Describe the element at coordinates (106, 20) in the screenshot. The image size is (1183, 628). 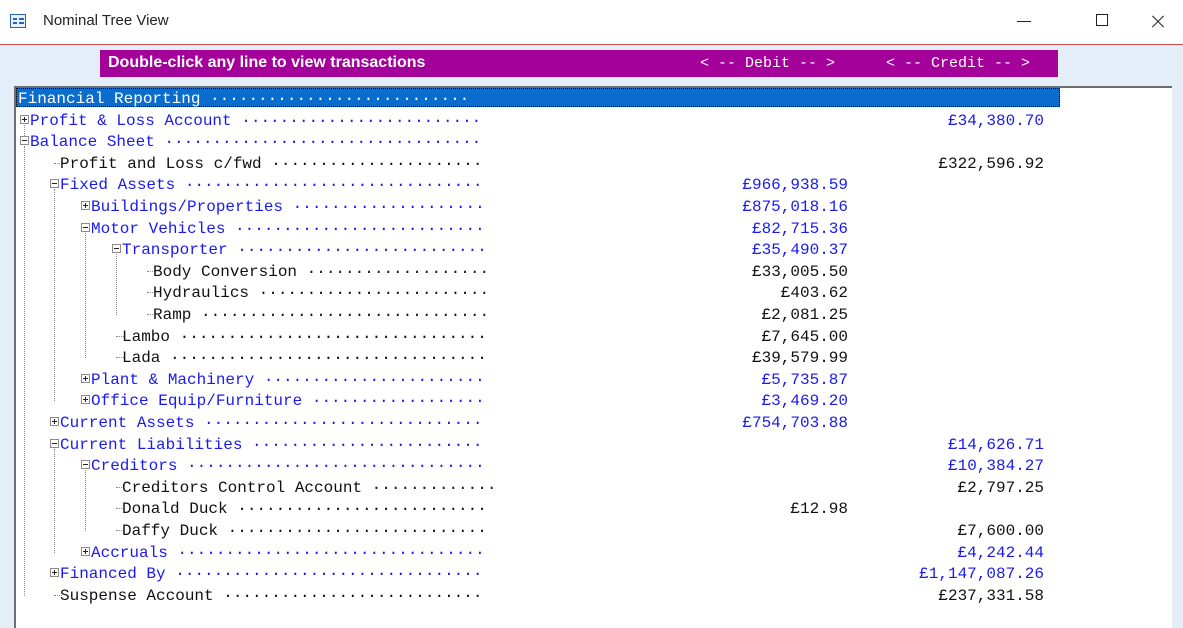
I see `window-title: Nominal Tree View` at that location.